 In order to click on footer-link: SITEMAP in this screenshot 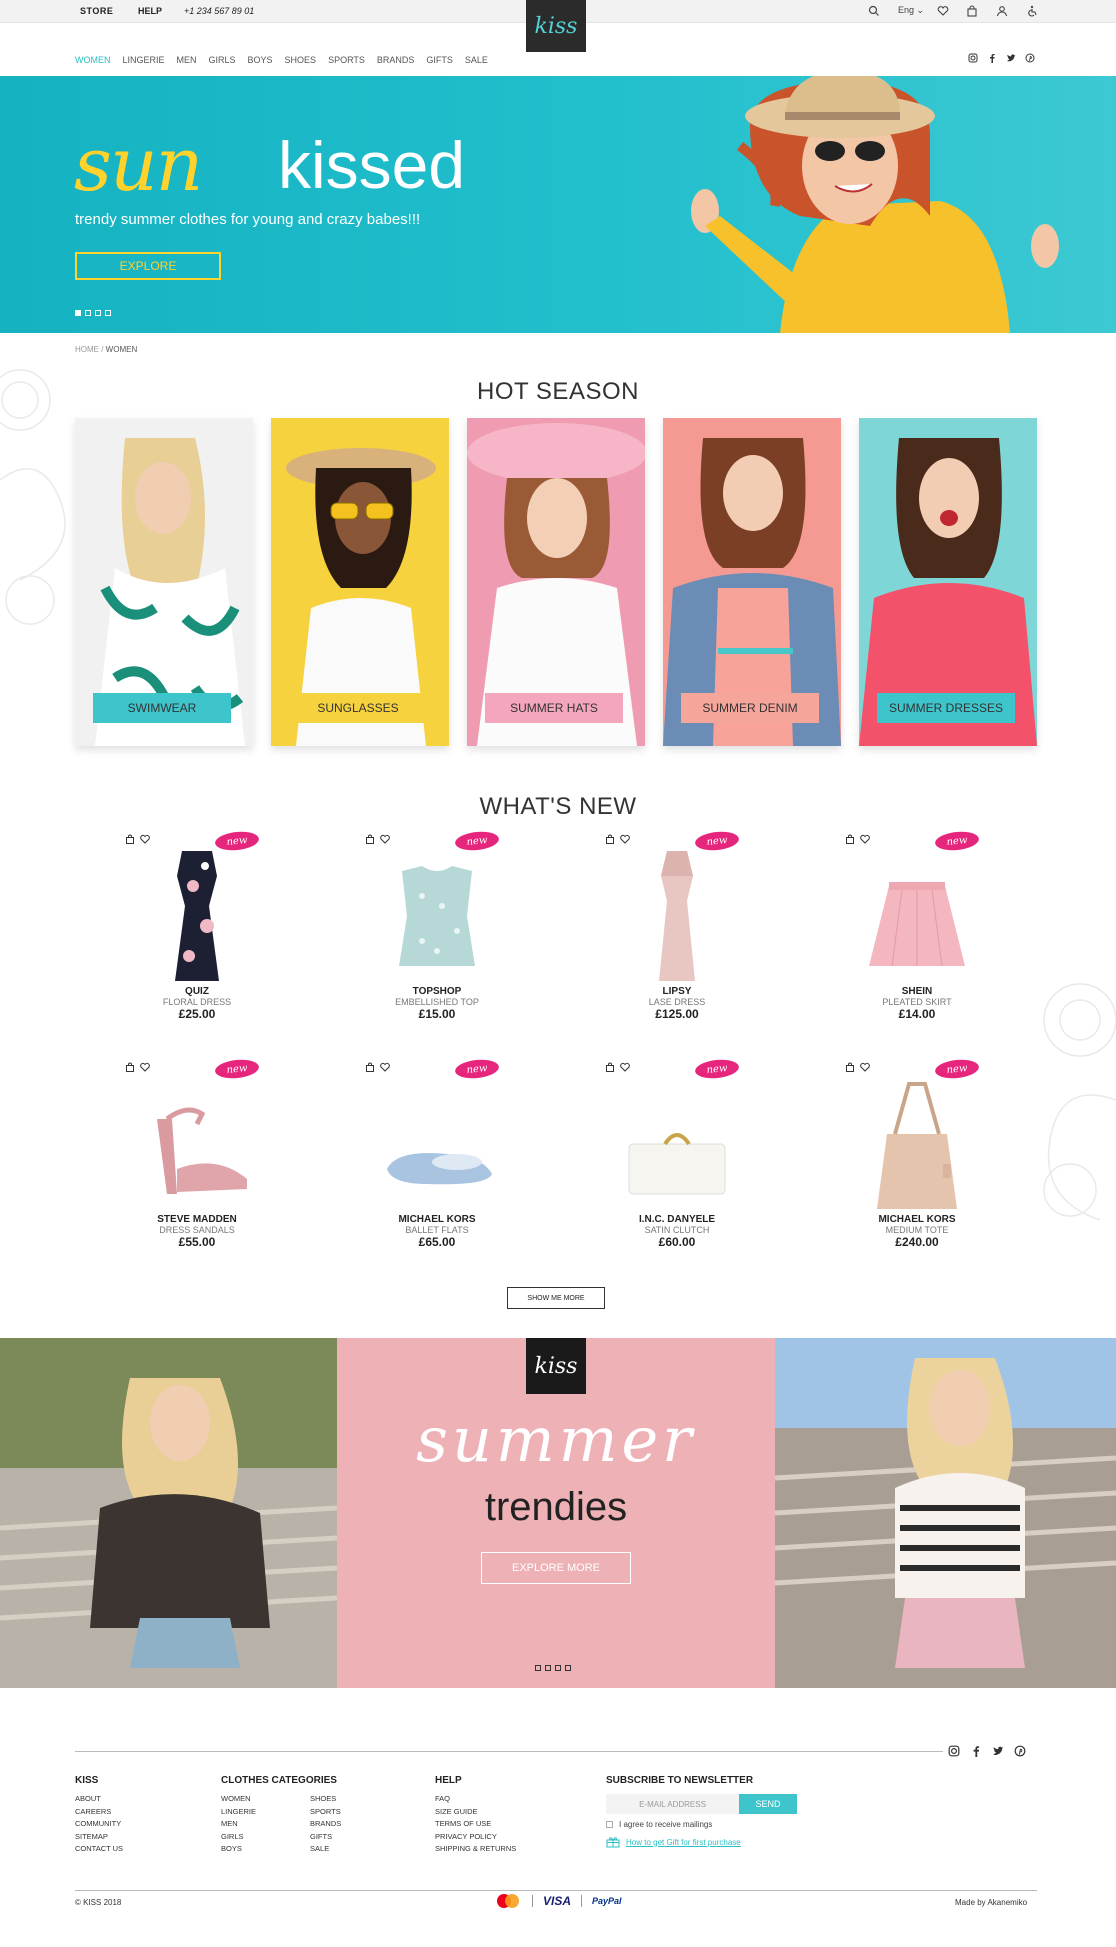, I will do `click(99, 1837)`.